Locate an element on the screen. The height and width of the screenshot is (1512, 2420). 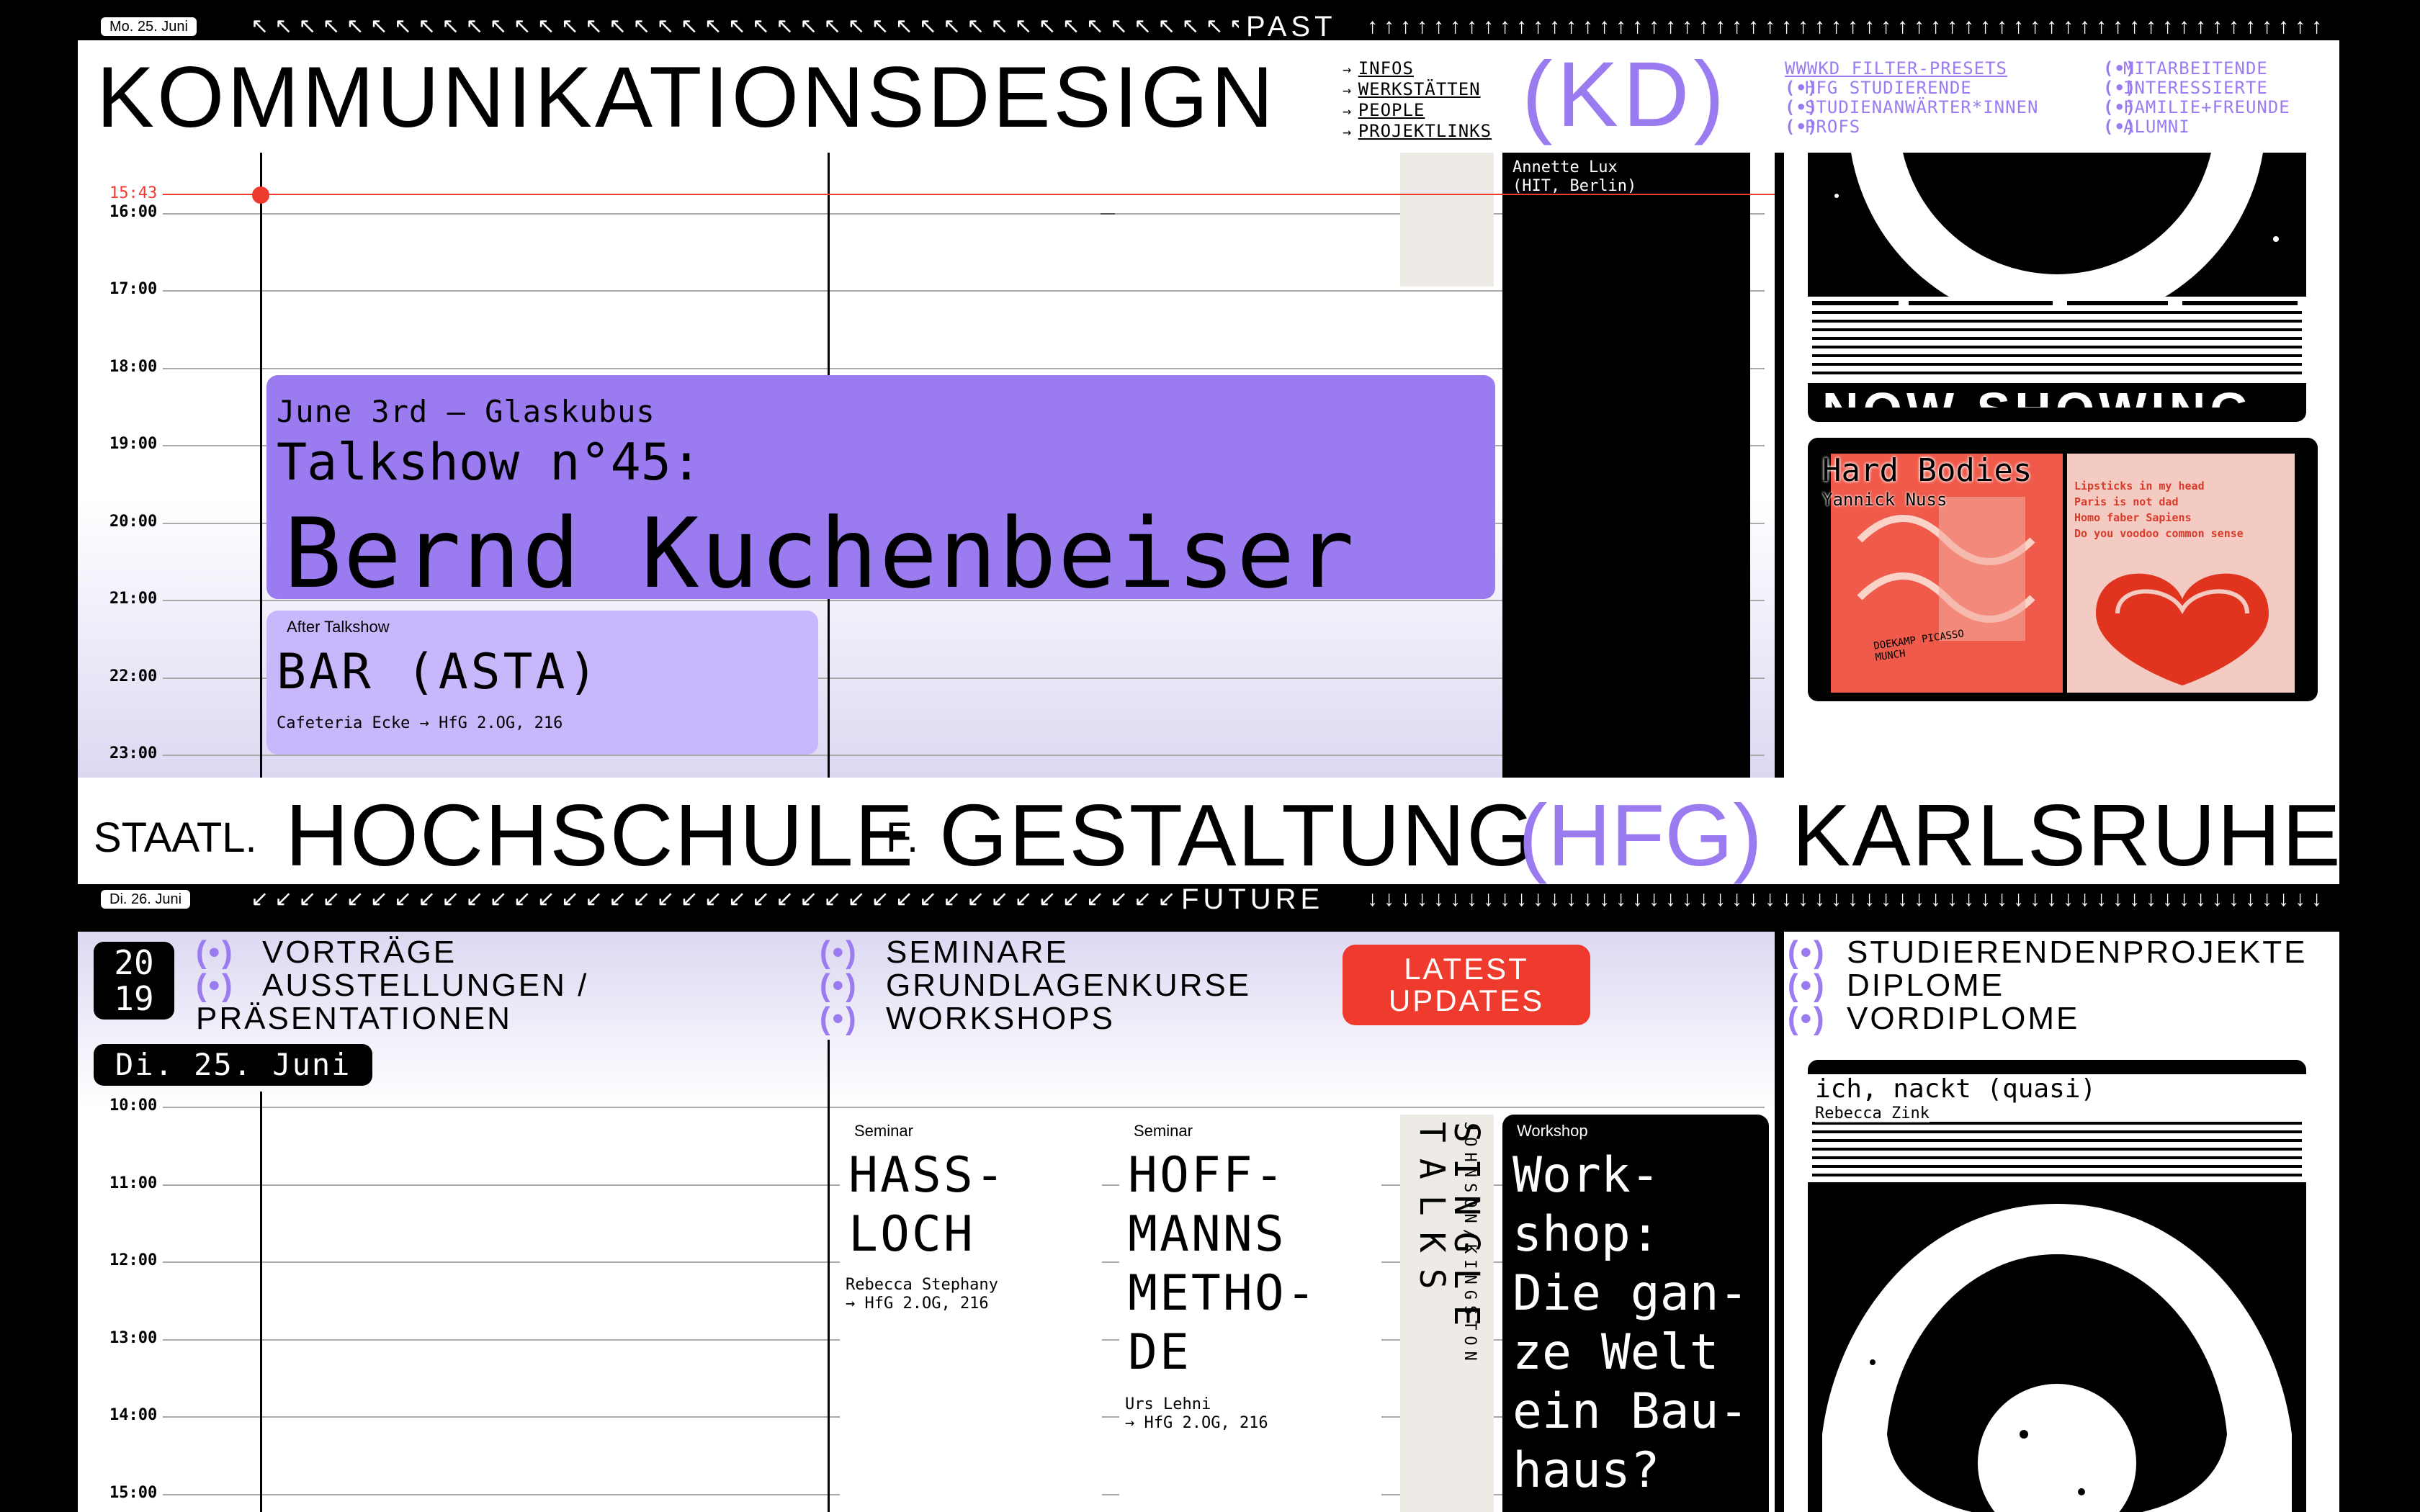
filter-presets-title: WWWKD FILTER-PRESETS is located at coordinates (1911, 68).